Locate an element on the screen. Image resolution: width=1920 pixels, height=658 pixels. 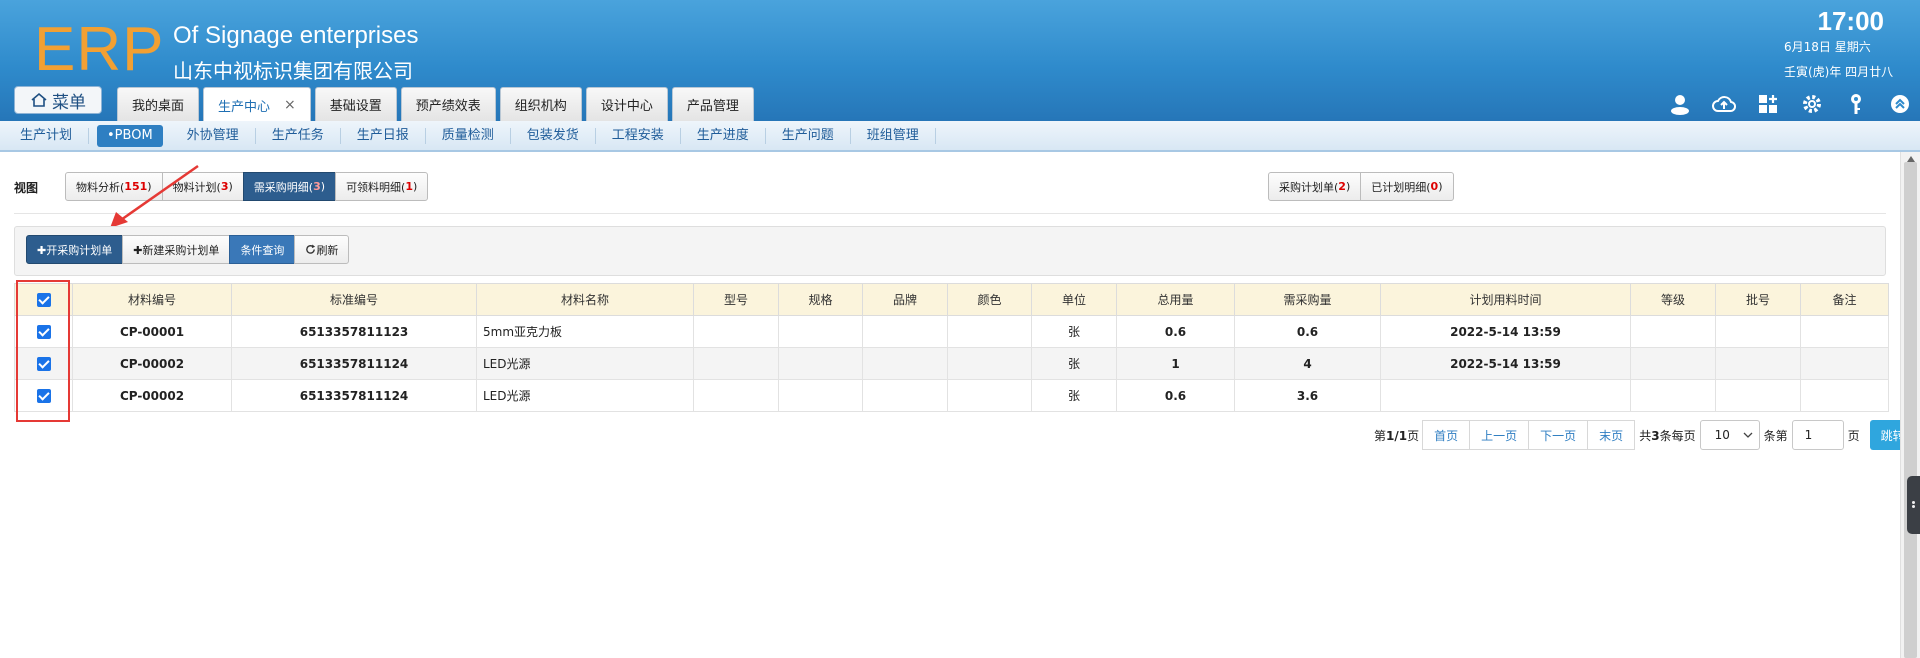
pager-buttons: 首页 上一页 下一页 末页 is located at coordinates (1529, 435).